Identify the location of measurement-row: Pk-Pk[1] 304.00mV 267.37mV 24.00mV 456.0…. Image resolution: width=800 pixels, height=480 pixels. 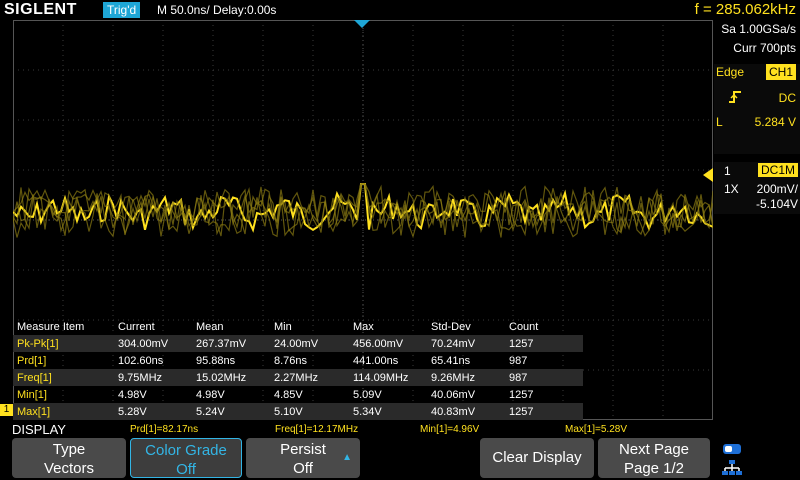
(298, 343).